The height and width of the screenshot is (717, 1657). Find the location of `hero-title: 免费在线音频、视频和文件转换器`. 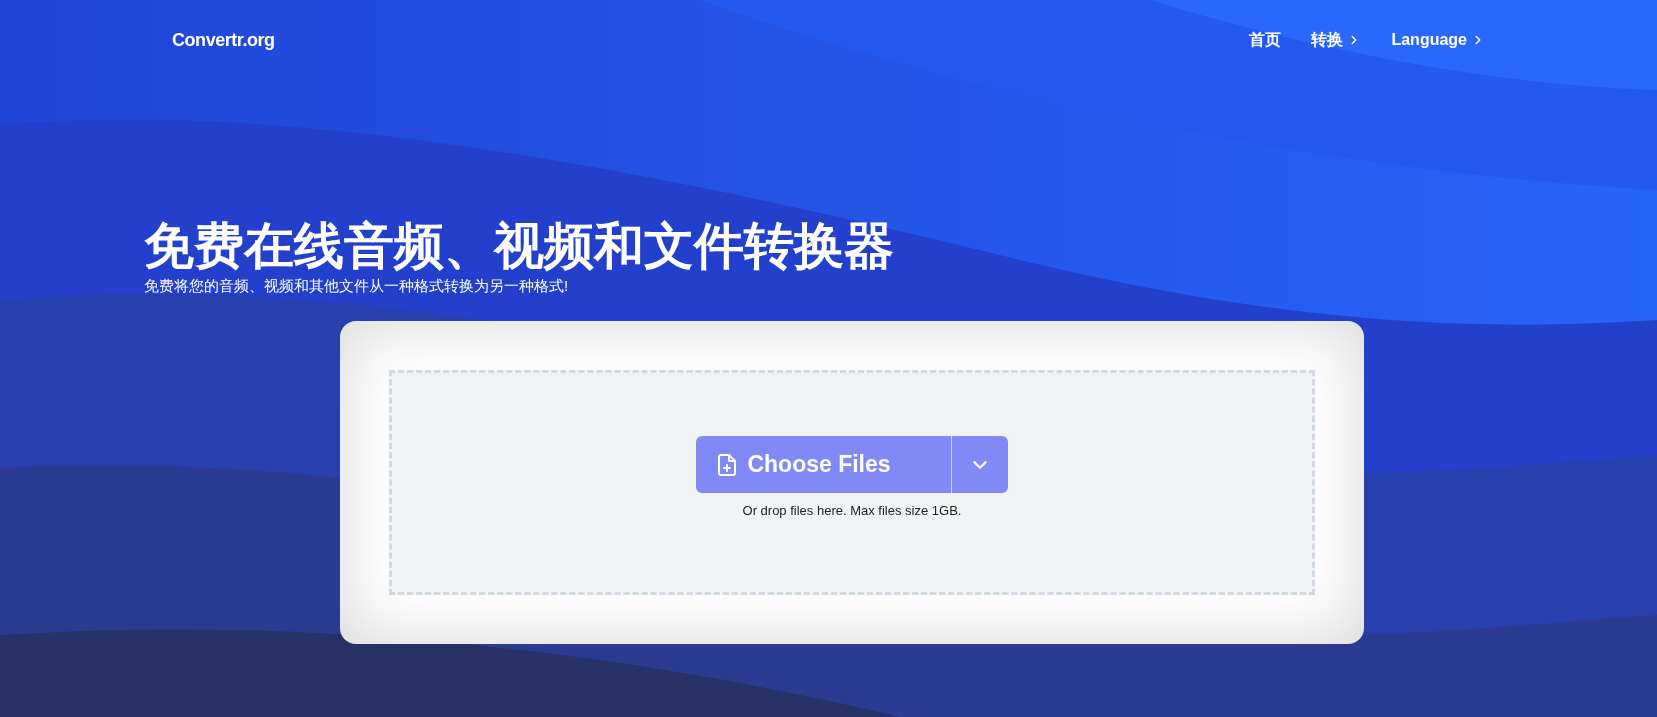

hero-title: 免费在线音频、视频和文件转换器 is located at coordinates (519, 246).